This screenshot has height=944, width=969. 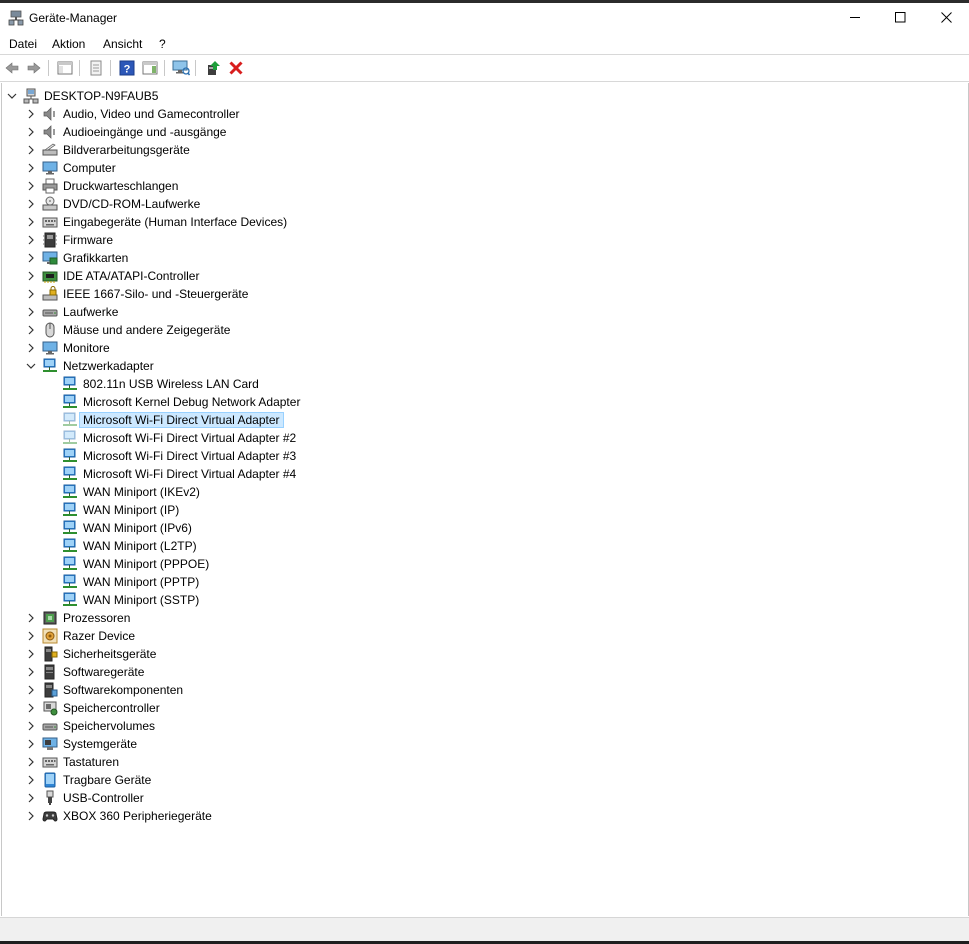 What do you see at coordinates (202, 546) in the screenshot?
I see `network-adapter-item: WAN Miniport (L2TP)` at bounding box center [202, 546].